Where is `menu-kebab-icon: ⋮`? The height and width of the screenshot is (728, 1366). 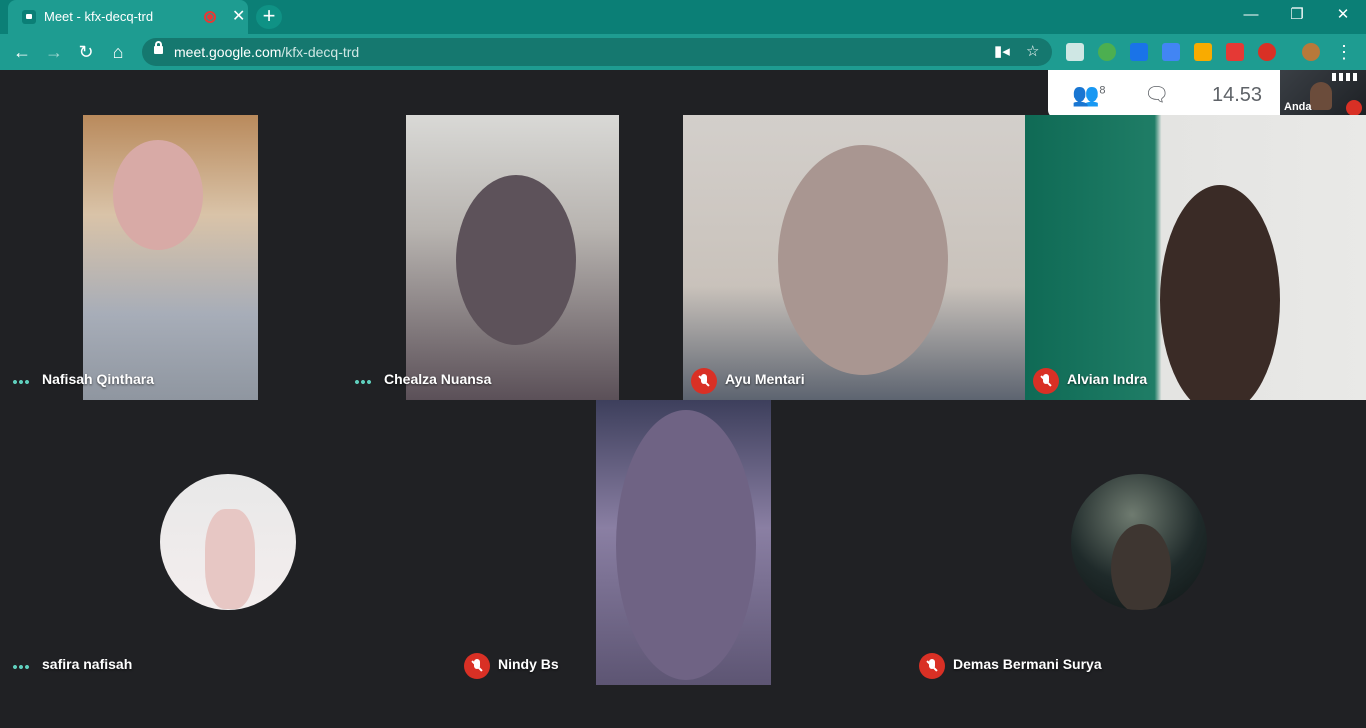
menu-kebab-icon: ⋮ is located at coordinates (1344, 52).